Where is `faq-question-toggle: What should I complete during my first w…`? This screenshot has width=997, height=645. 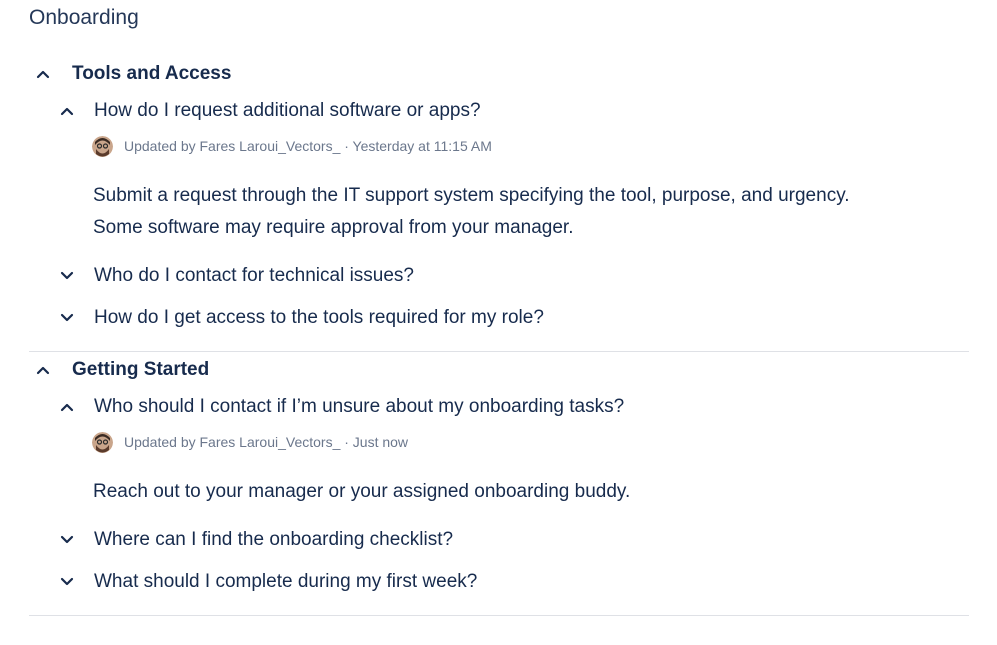
faq-question-toggle: What should I complete during my first w… is located at coordinates (479, 582).